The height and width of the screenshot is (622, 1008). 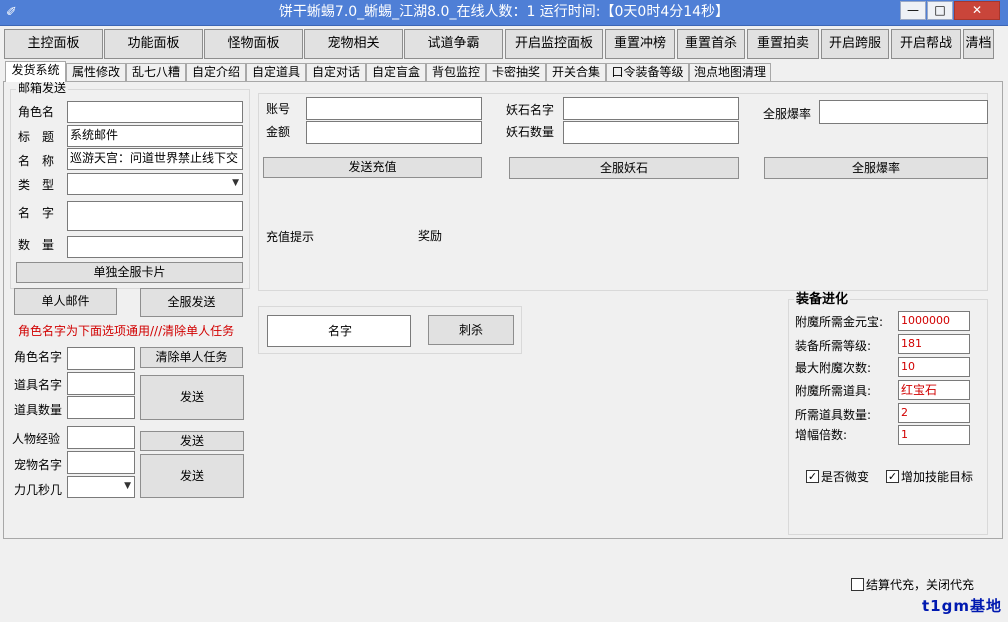 I want to click on toolbar-trial-button: 试道争霸, so click(x=453, y=44).